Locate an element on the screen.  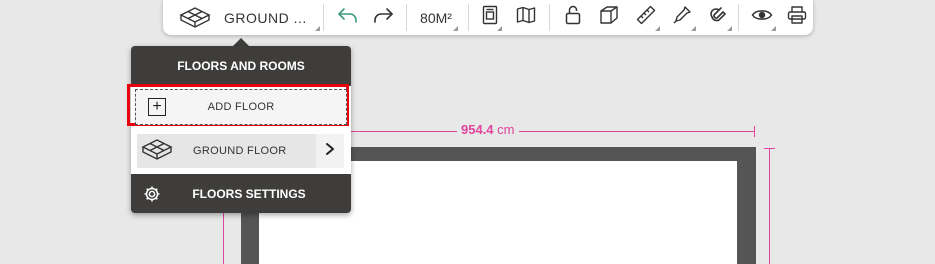
floor-item-ground: GROUND FLOOR is located at coordinates (240, 151).